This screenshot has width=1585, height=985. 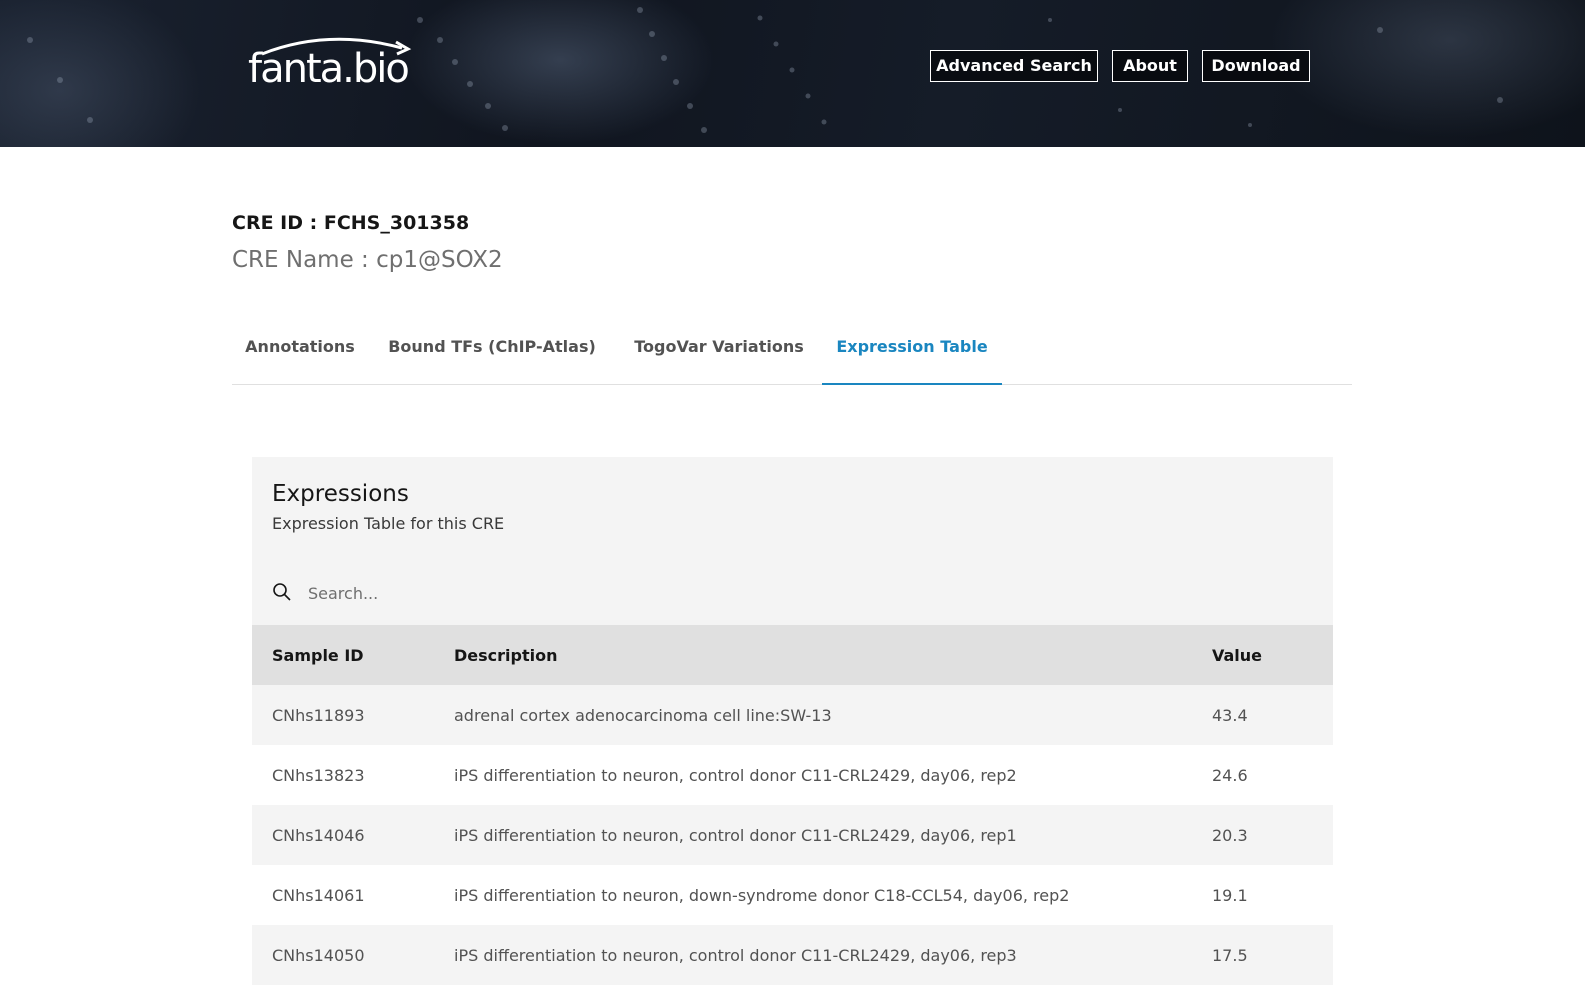 What do you see at coordinates (1230, 955) in the screenshot?
I see `cell-value: 17.5` at bounding box center [1230, 955].